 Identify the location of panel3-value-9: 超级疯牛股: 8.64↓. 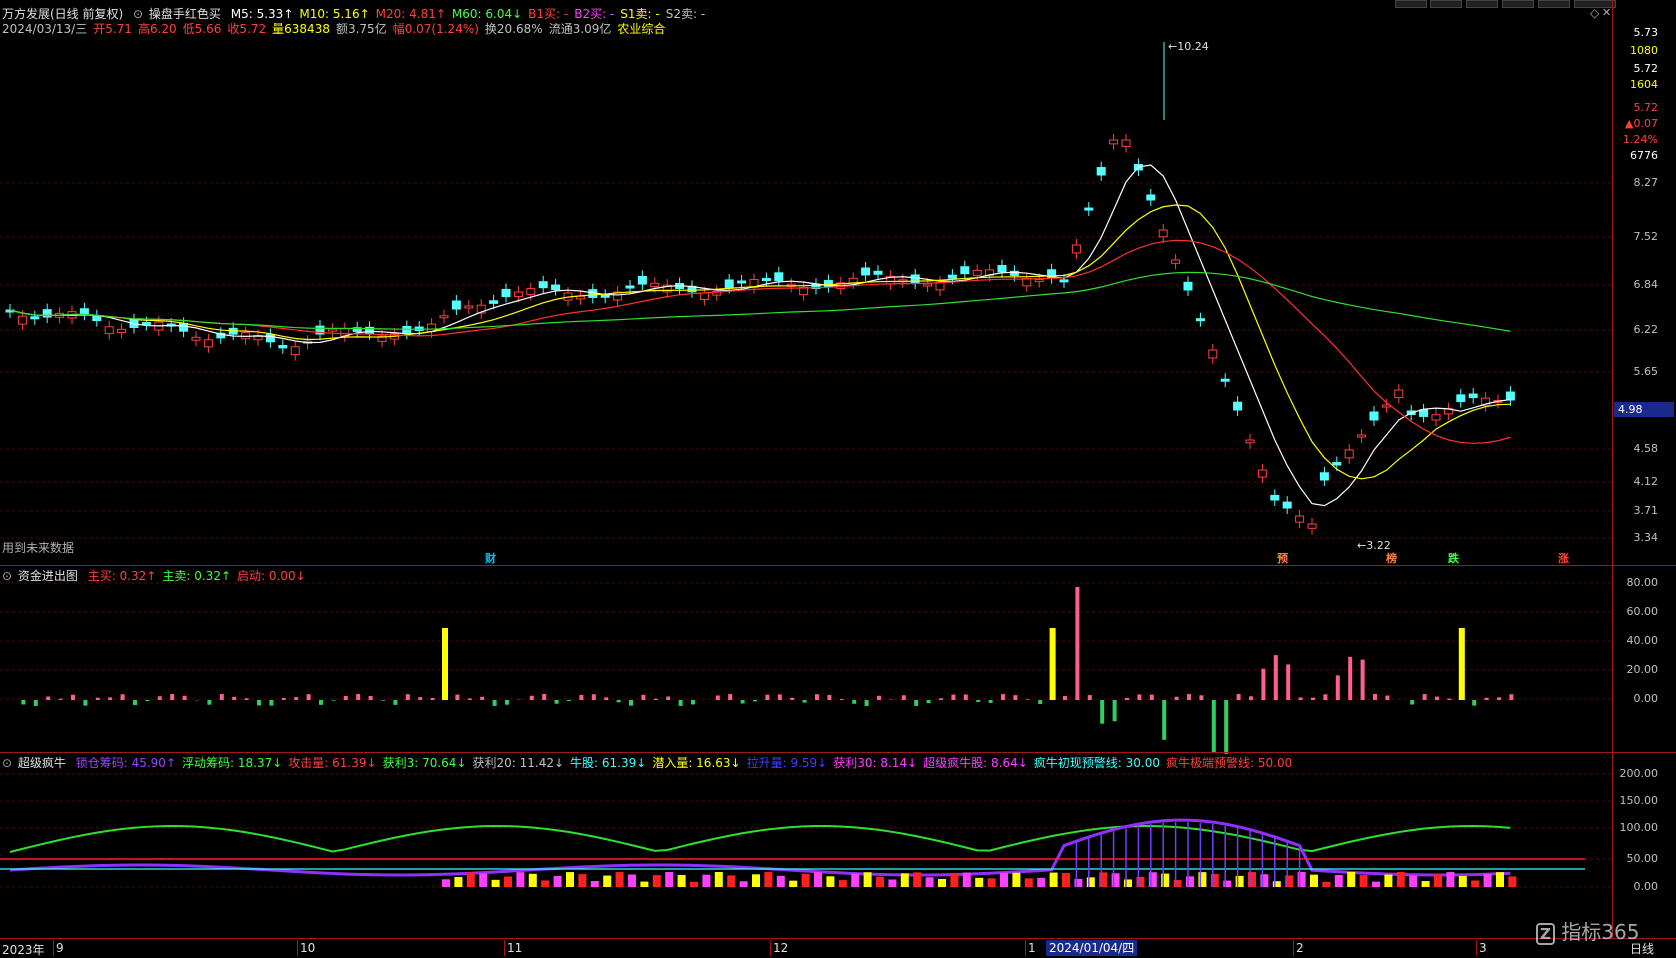
(975, 763).